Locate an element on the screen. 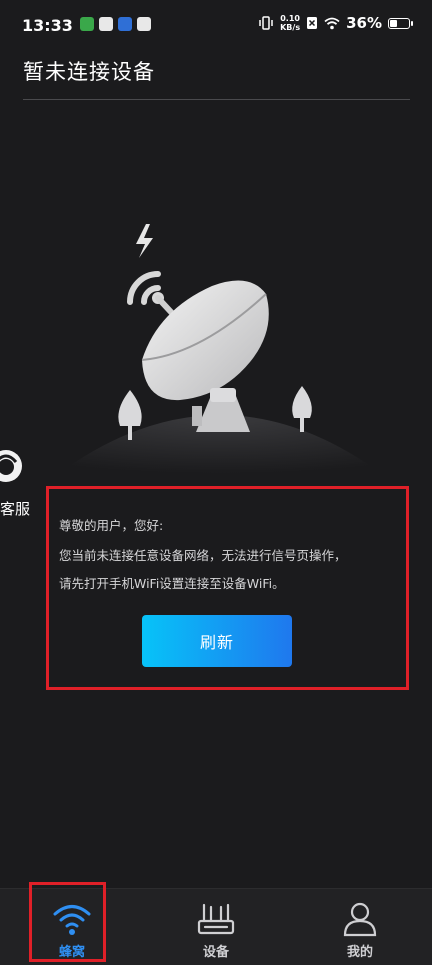 This screenshot has height=965, width=432. net-speed-unit: KB/s is located at coordinates (290, 27).